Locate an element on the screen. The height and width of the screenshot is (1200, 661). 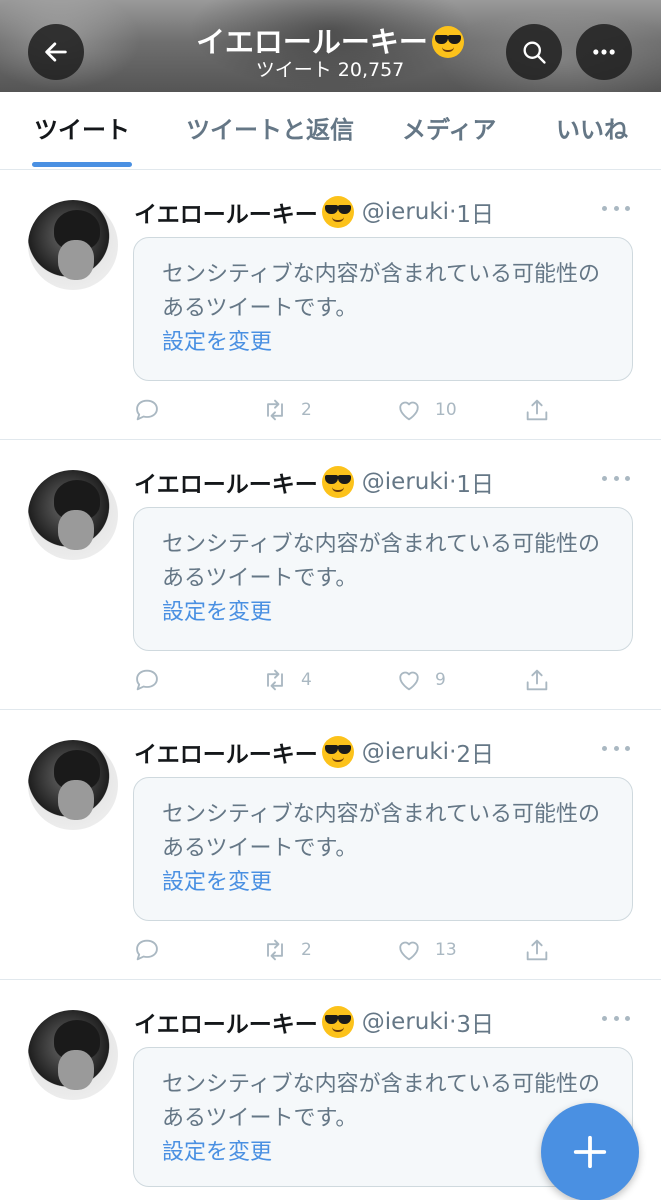
tweet-time: 3日 is located at coordinates (475, 1025).